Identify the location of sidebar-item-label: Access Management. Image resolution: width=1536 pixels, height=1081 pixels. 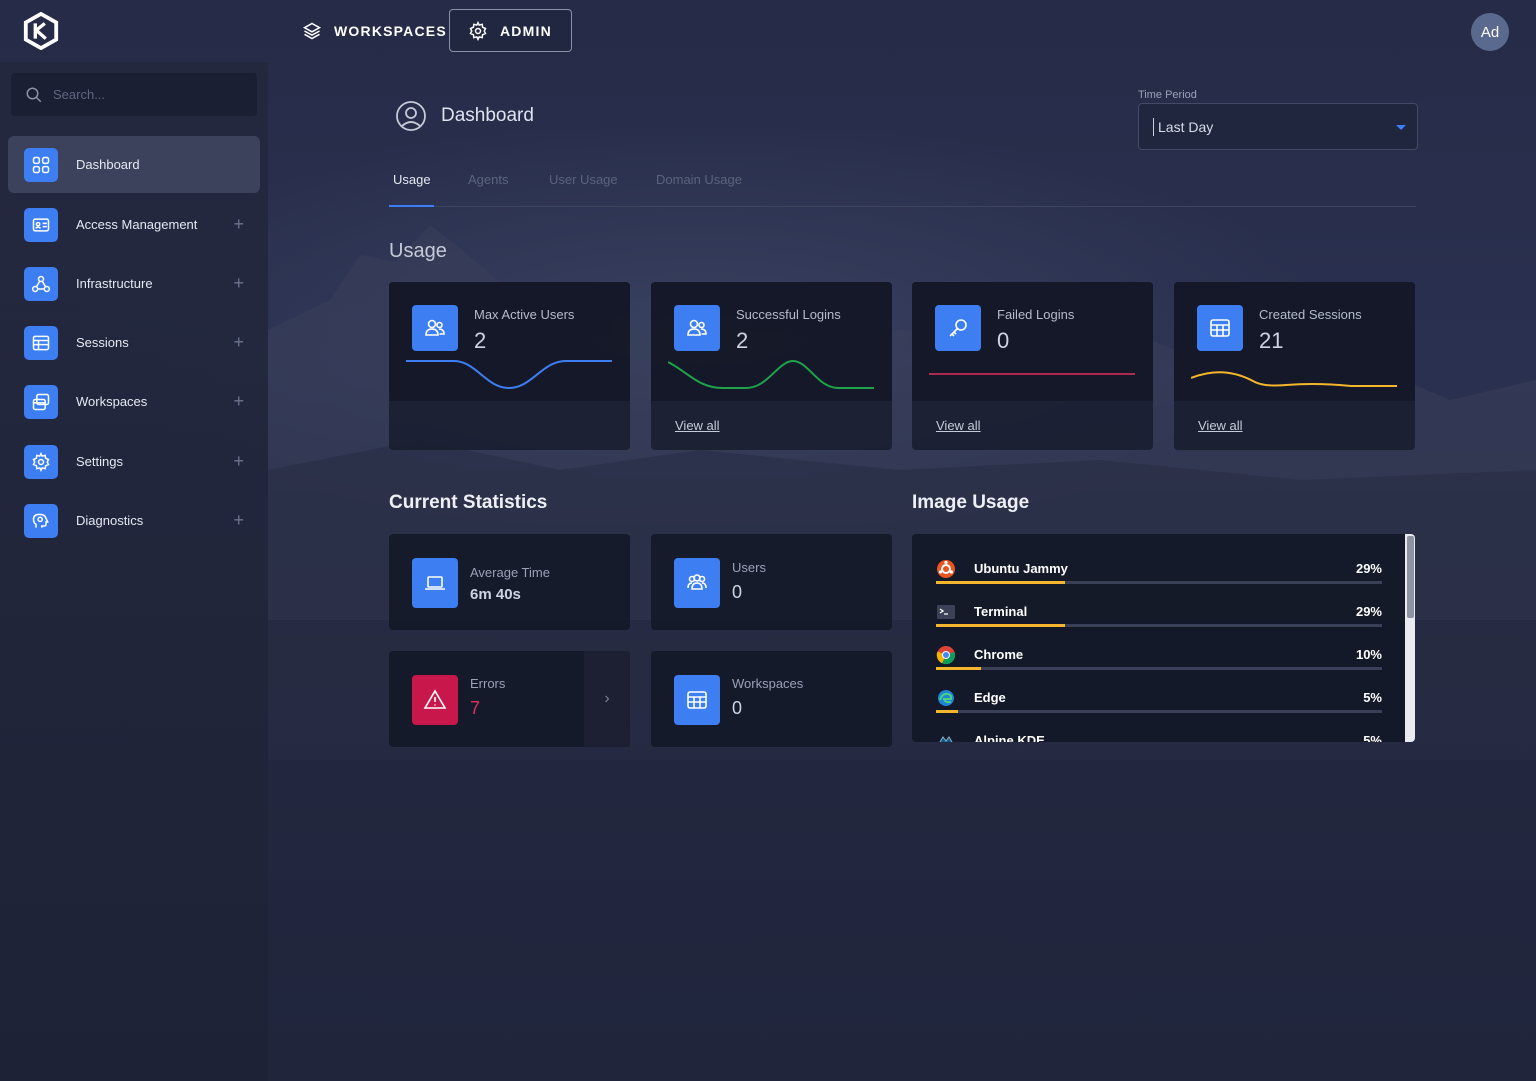
(137, 224).